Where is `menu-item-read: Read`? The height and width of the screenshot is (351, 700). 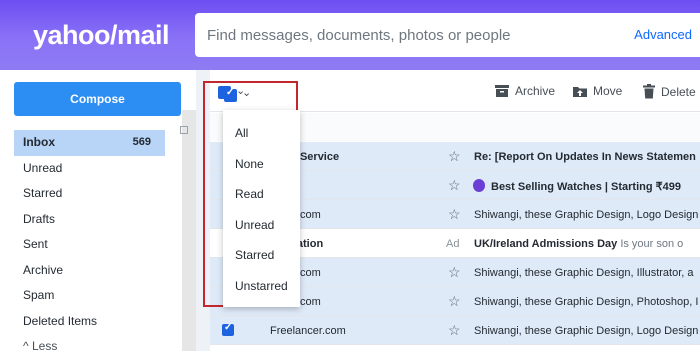 menu-item-read: Read is located at coordinates (249, 194).